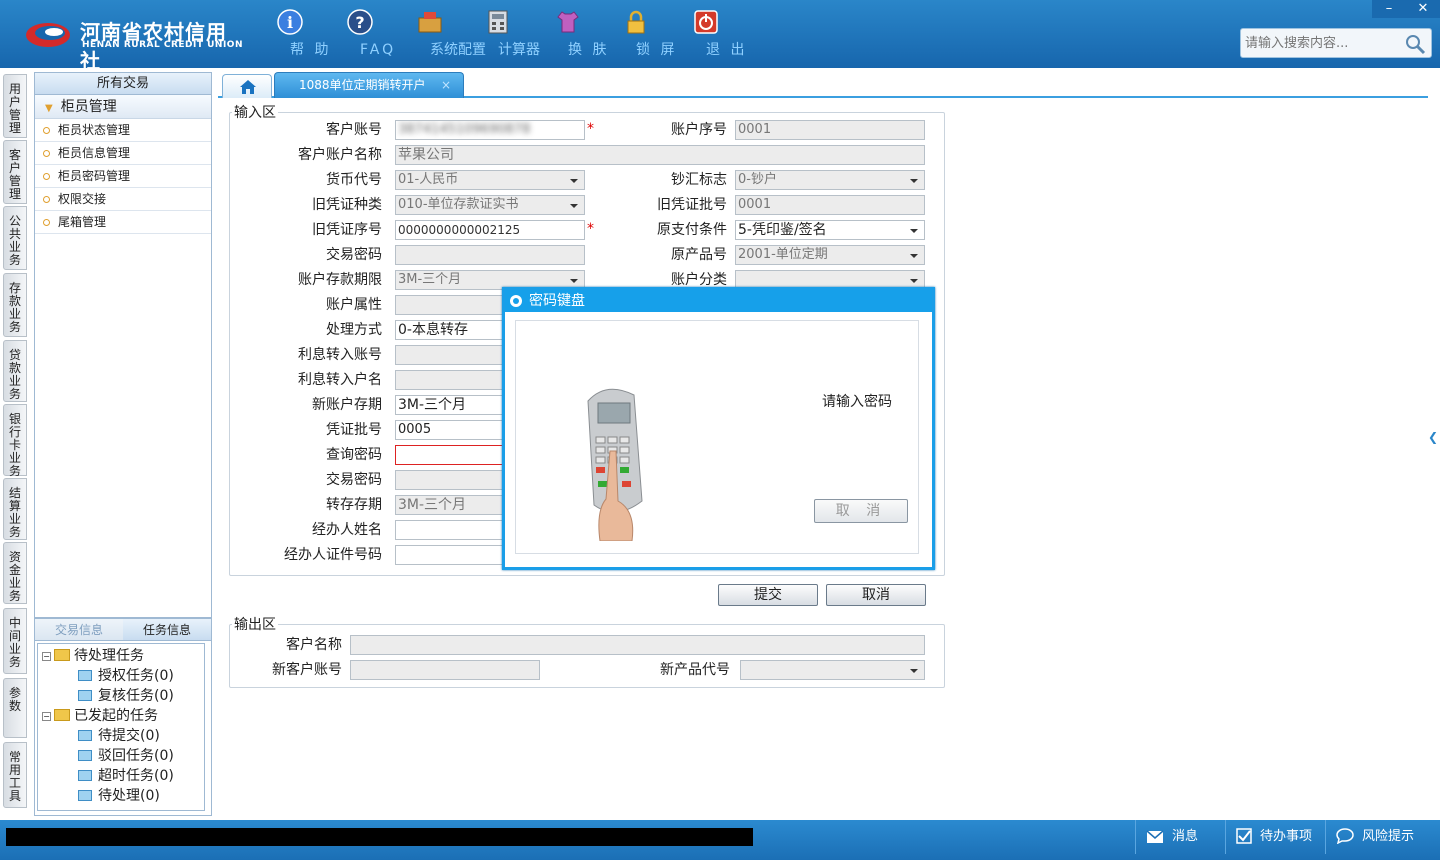 The width and height of the screenshot is (1440, 860). I want to click on tree-node-timeout: 超时任务(0), so click(126, 776).